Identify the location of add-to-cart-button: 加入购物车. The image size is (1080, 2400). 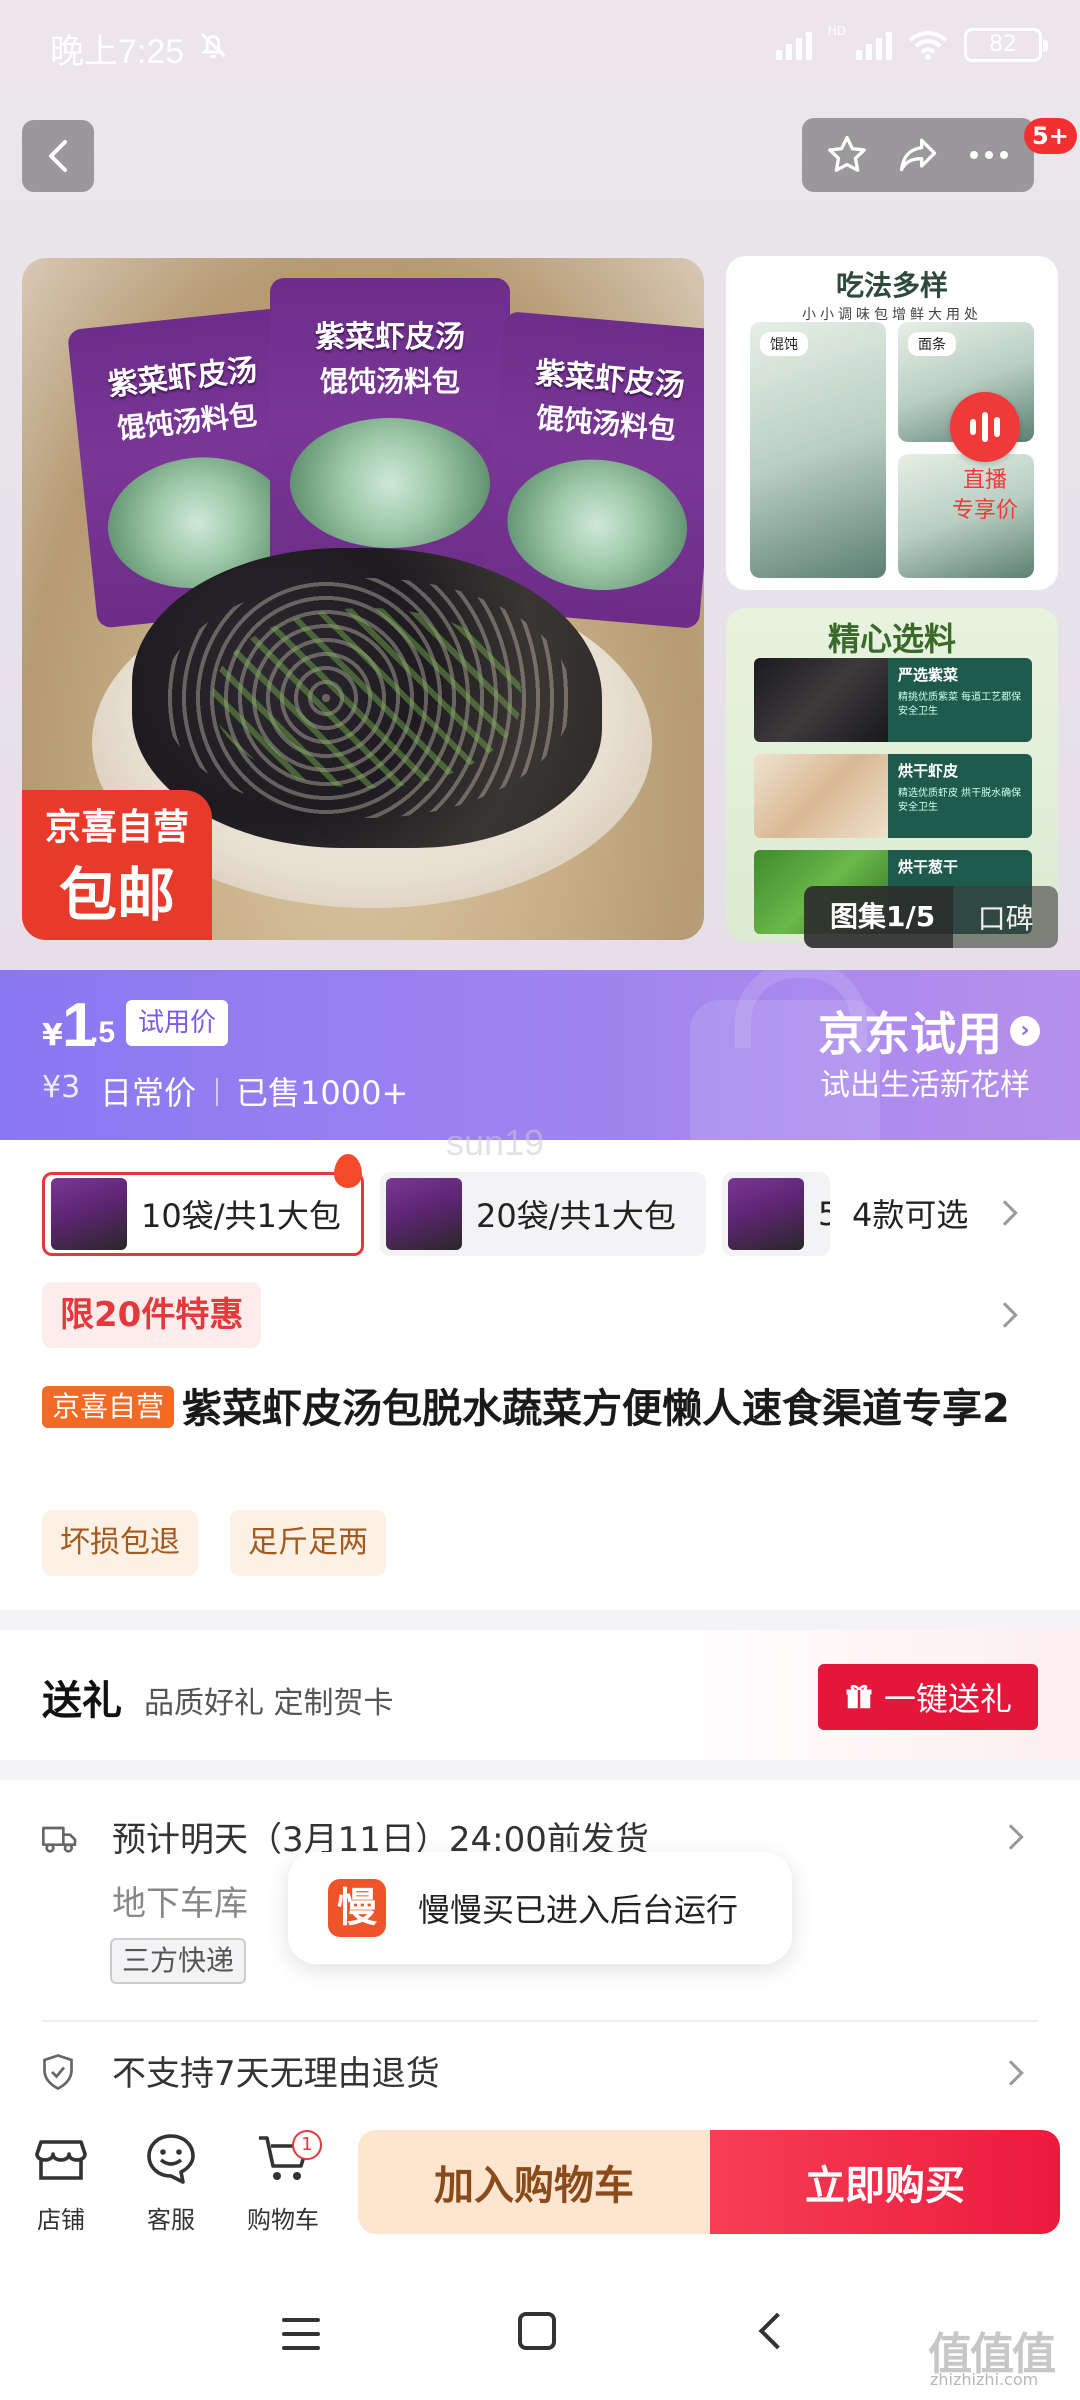
(534, 2182).